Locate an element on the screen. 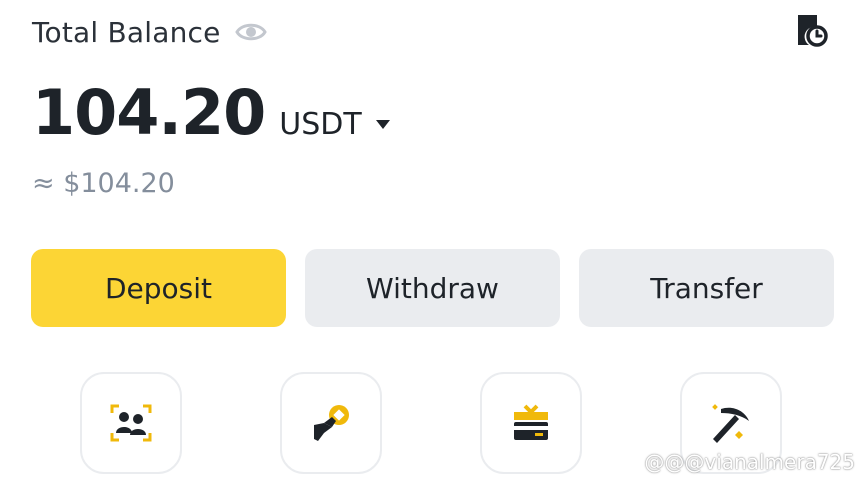  gift-card-icon is located at coordinates (531, 423).